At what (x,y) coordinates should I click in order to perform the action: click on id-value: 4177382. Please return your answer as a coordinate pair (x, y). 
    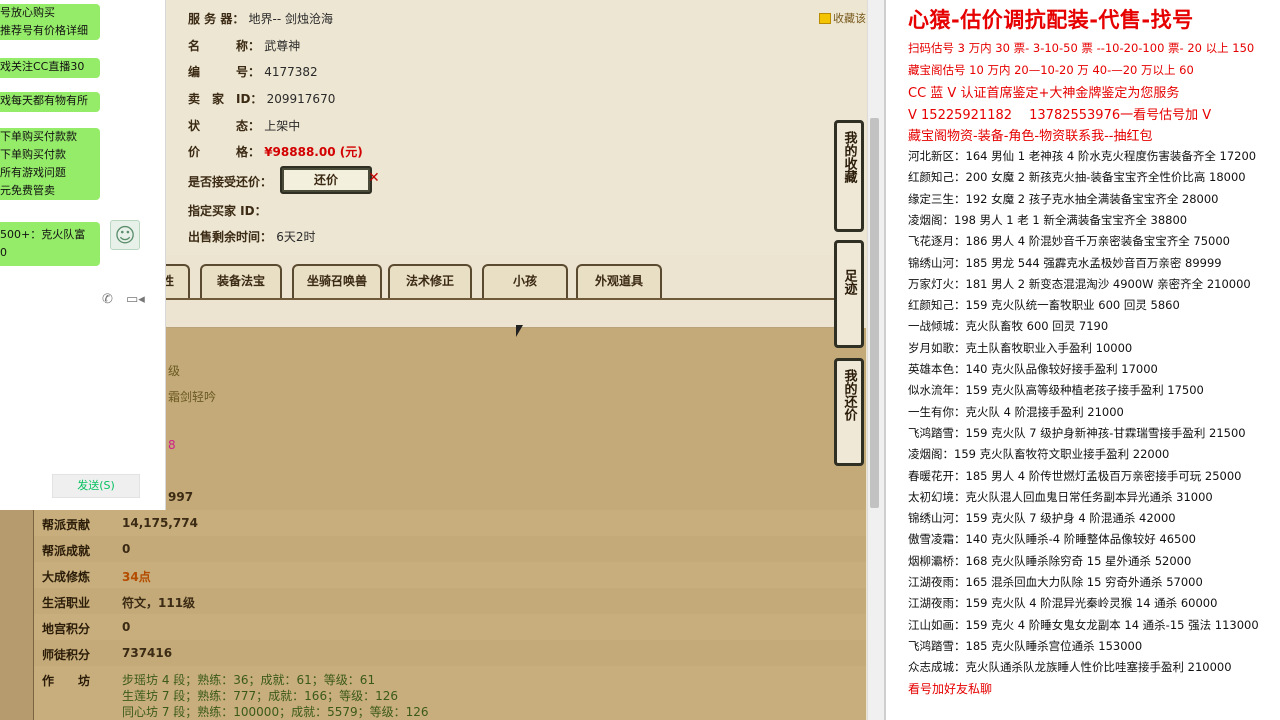
    Looking at the image, I should click on (291, 72).